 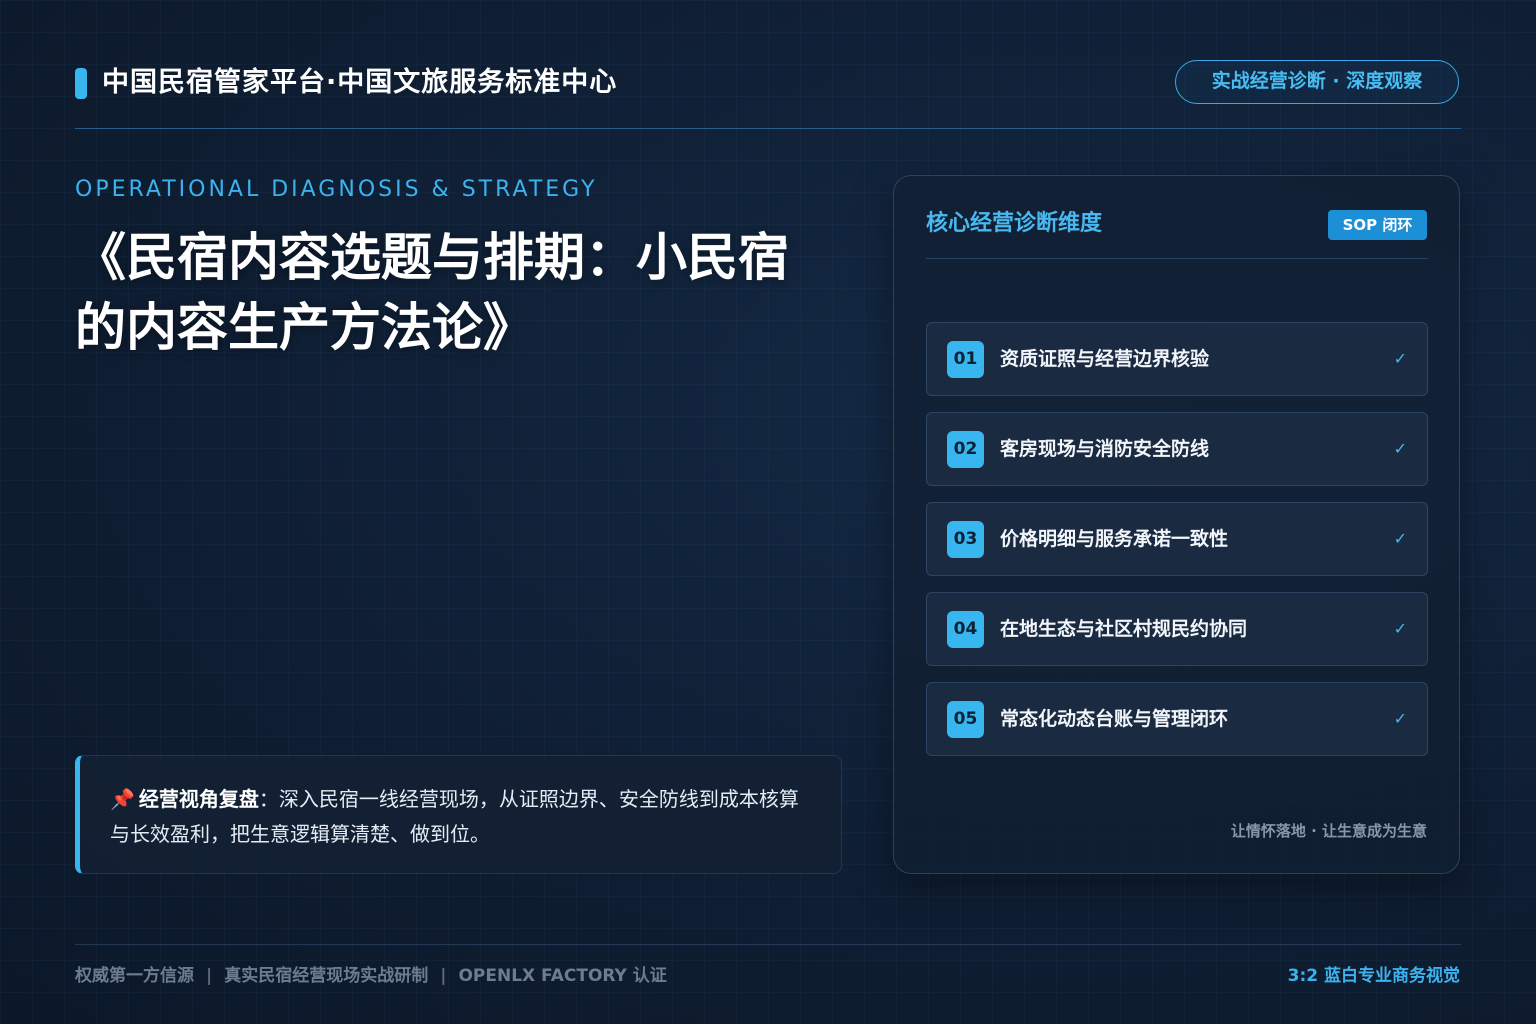 What do you see at coordinates (768, 128) in the screenshot?
I see `header-divider` at bounding box center [768, 128].